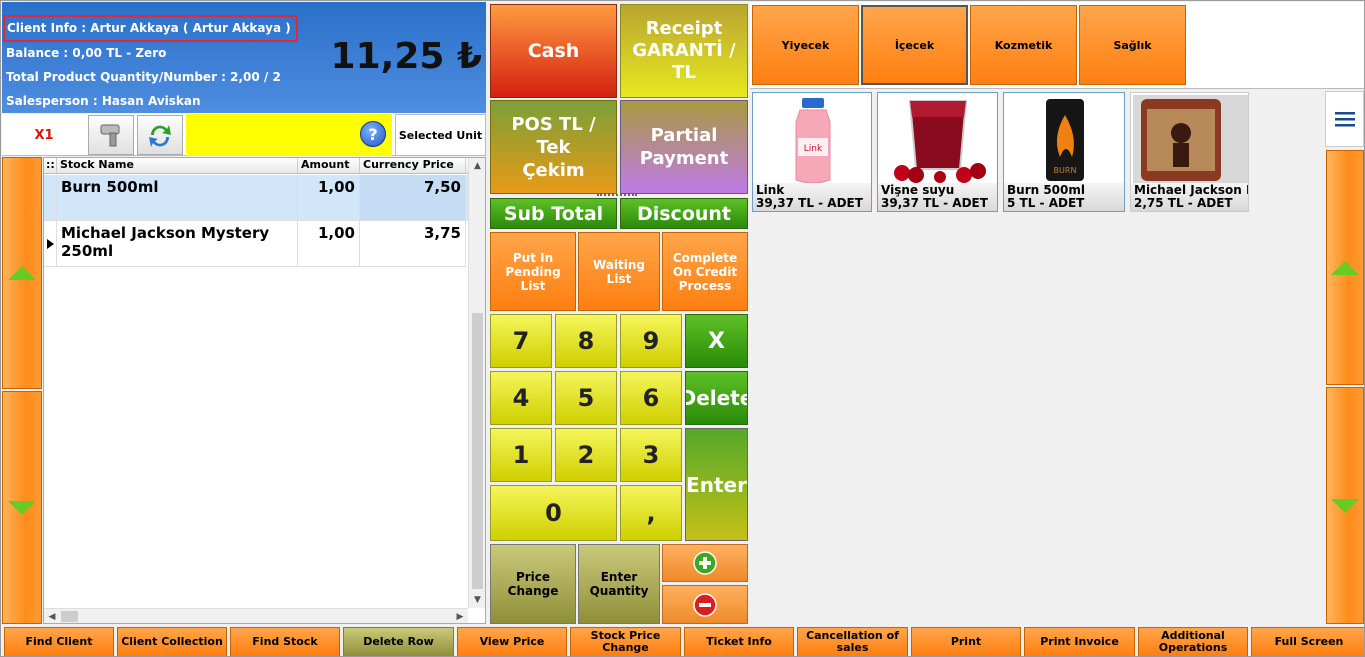 The image size is (1365, 657). Describe the element at coordinates (914, 45) in the screenshot. I see `category-icecek: İçecek` at that location.